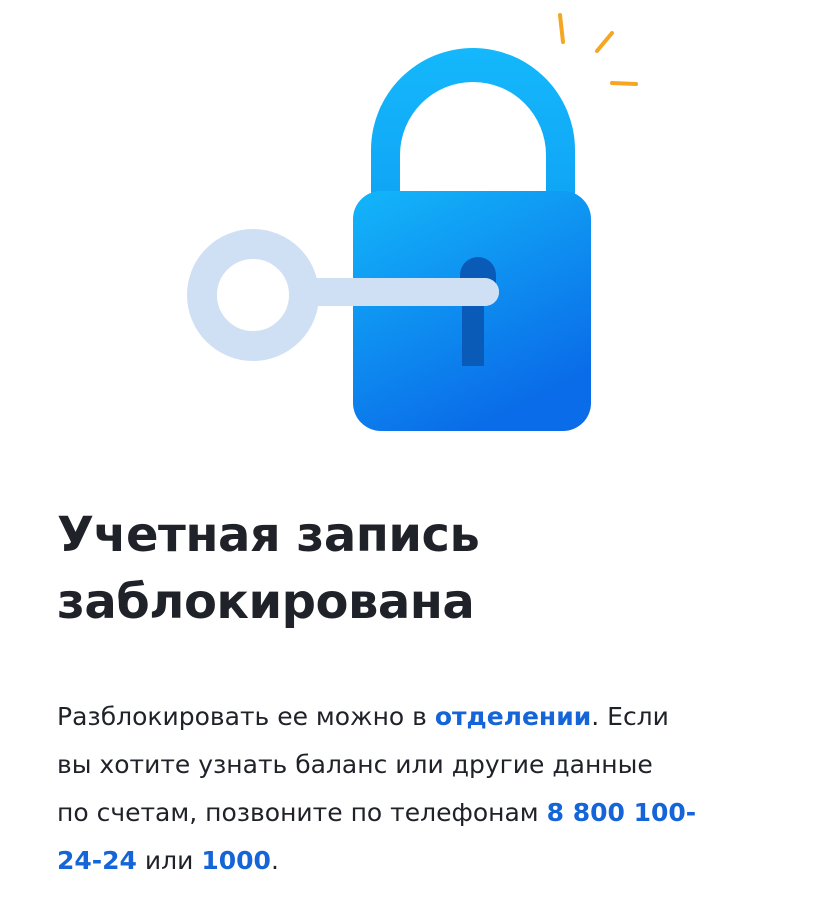  Describe the element at coordinates (246, 716) in the screenshot. I see `description-text-1: Разблокировать ее можно в` at that location.